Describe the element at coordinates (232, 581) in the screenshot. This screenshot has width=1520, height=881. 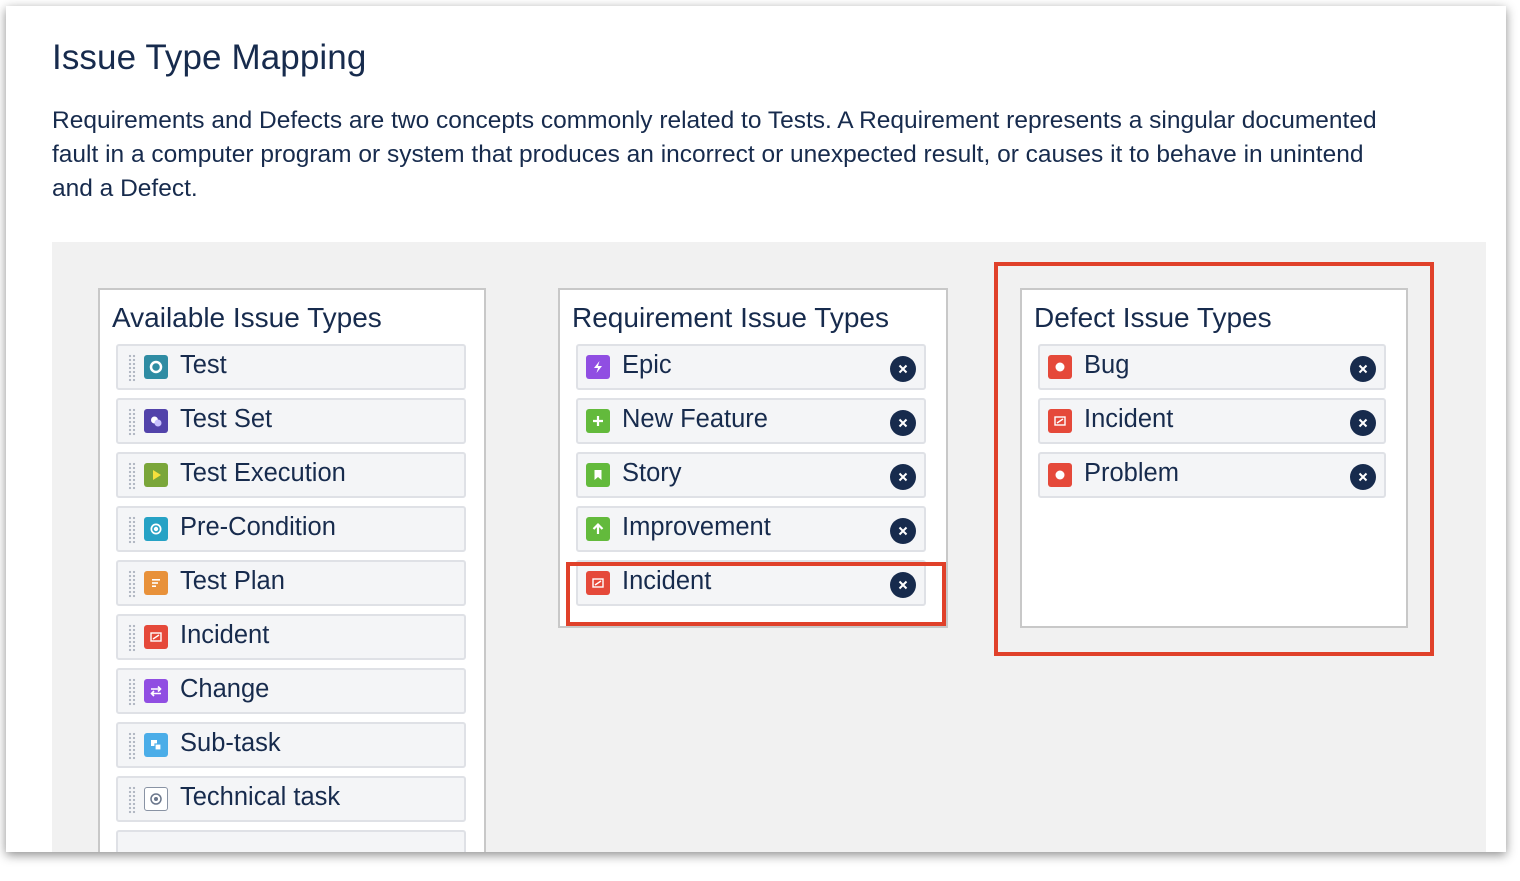
I see `item-label: Test Plan` at that location.